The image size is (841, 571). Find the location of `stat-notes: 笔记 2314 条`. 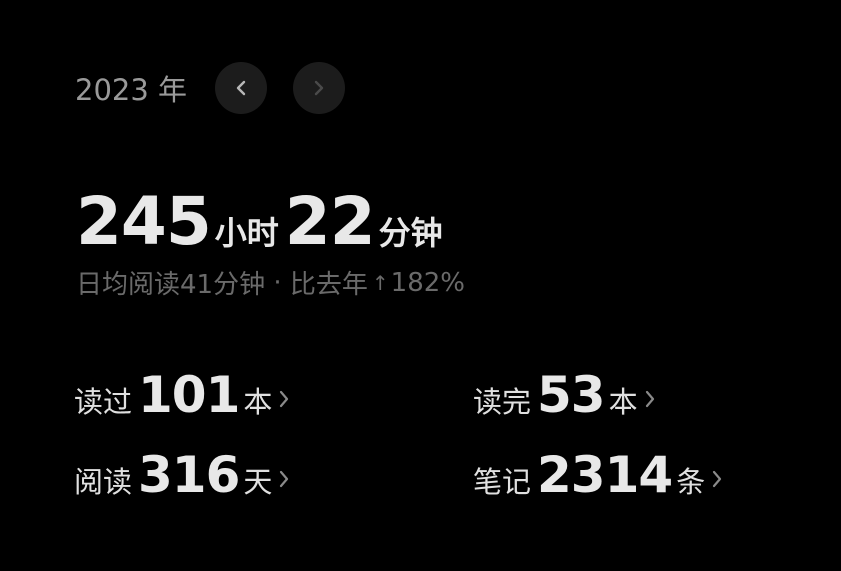

stat-notes: 笔记 2314 条 is located at coordinates (598, 475).